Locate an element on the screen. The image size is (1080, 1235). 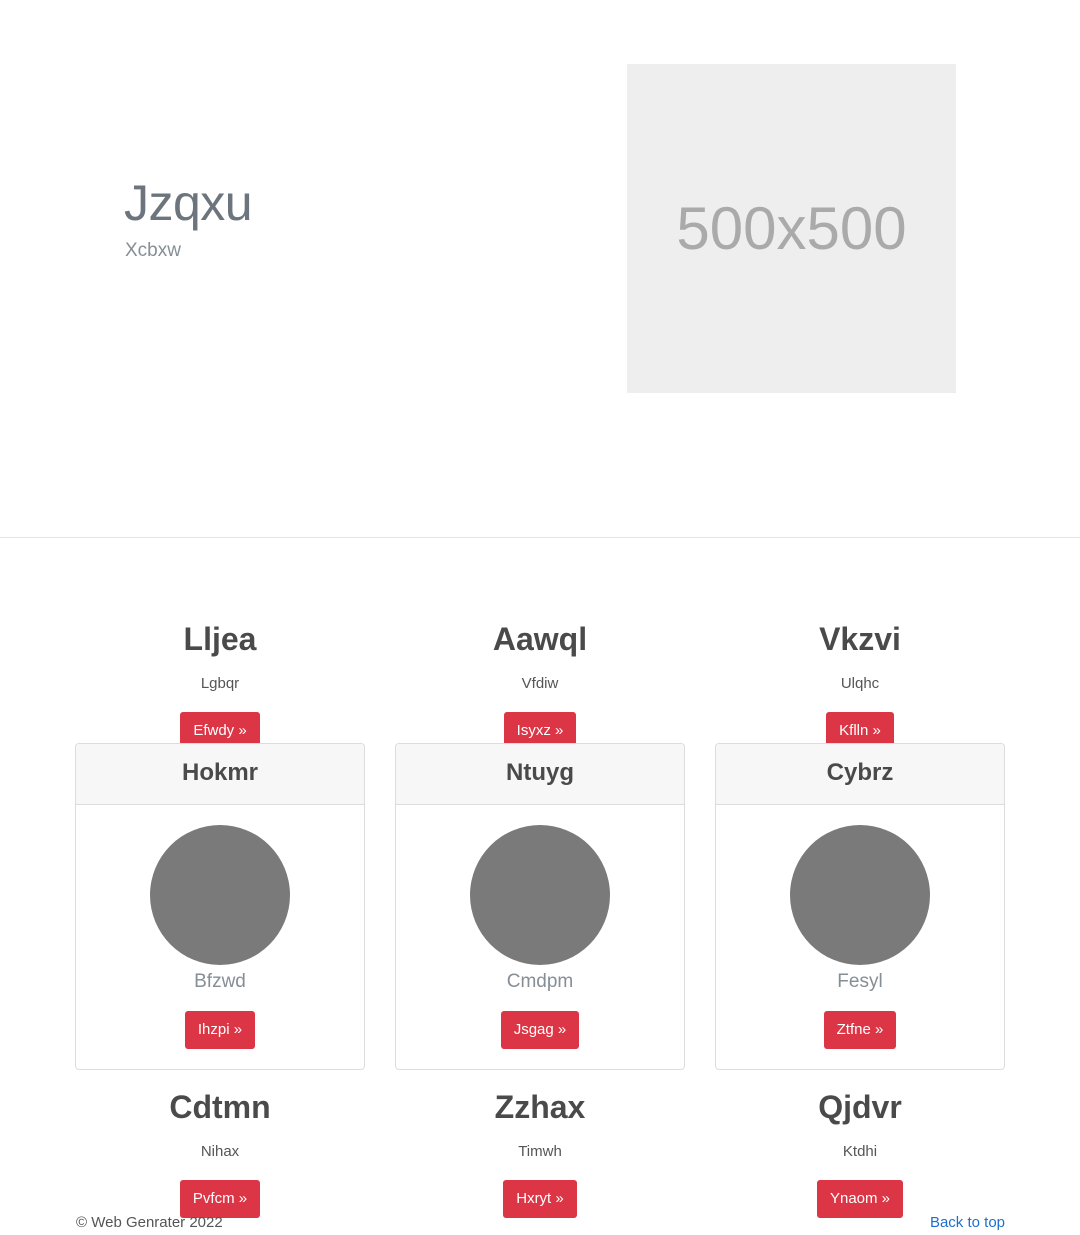
feature-column: Vkzvi Ulqhc Kflln » is located at coordinates (860, 685).